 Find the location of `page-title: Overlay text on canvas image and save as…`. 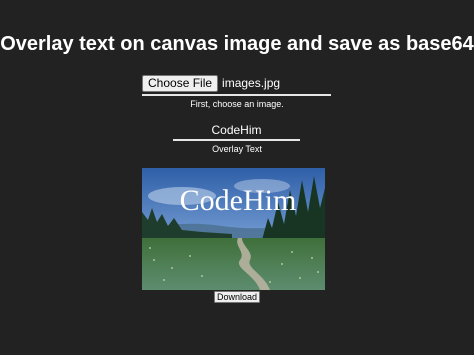

page-title: Overlay text on canvas image and save as… is located at coordinates (237, 44).